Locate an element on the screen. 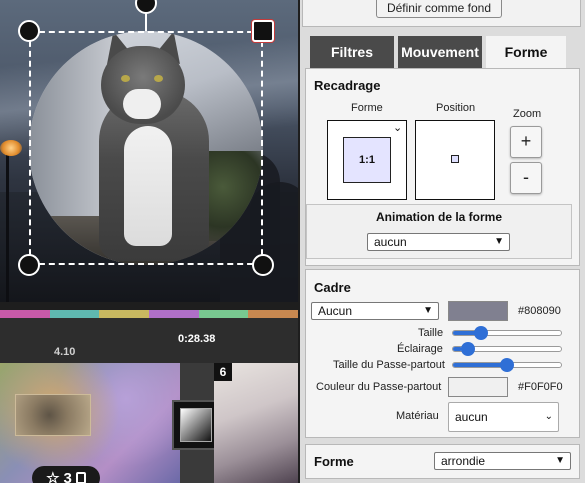  passe-partout-size-slider-fill is located at coordinates (480, 365).